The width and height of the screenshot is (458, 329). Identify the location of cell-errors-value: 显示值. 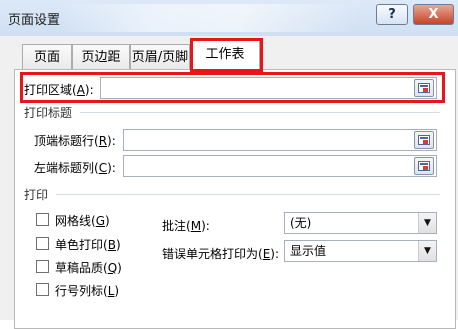
(308, 251).